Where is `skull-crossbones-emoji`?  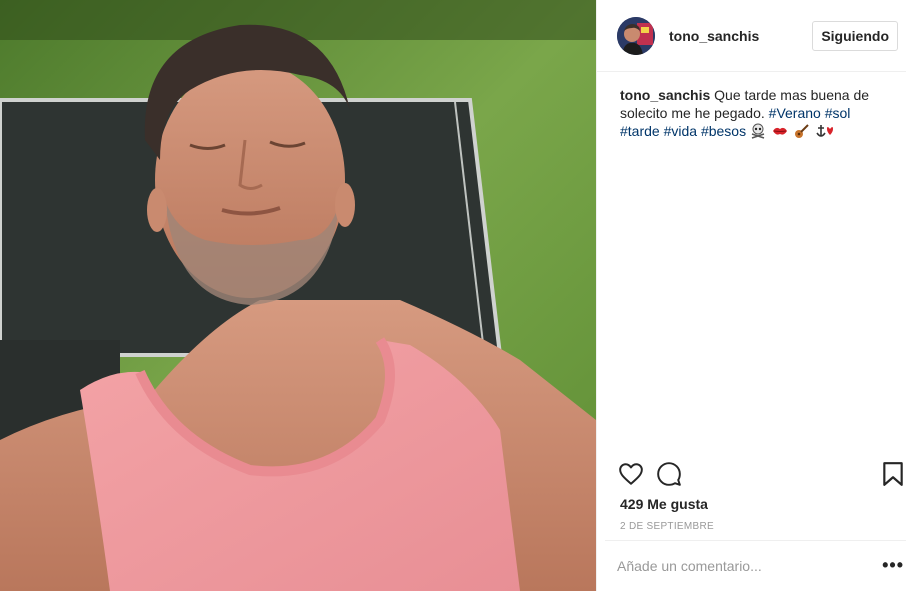
skull-crossbones-emoji is located at coordinates (758, 133).